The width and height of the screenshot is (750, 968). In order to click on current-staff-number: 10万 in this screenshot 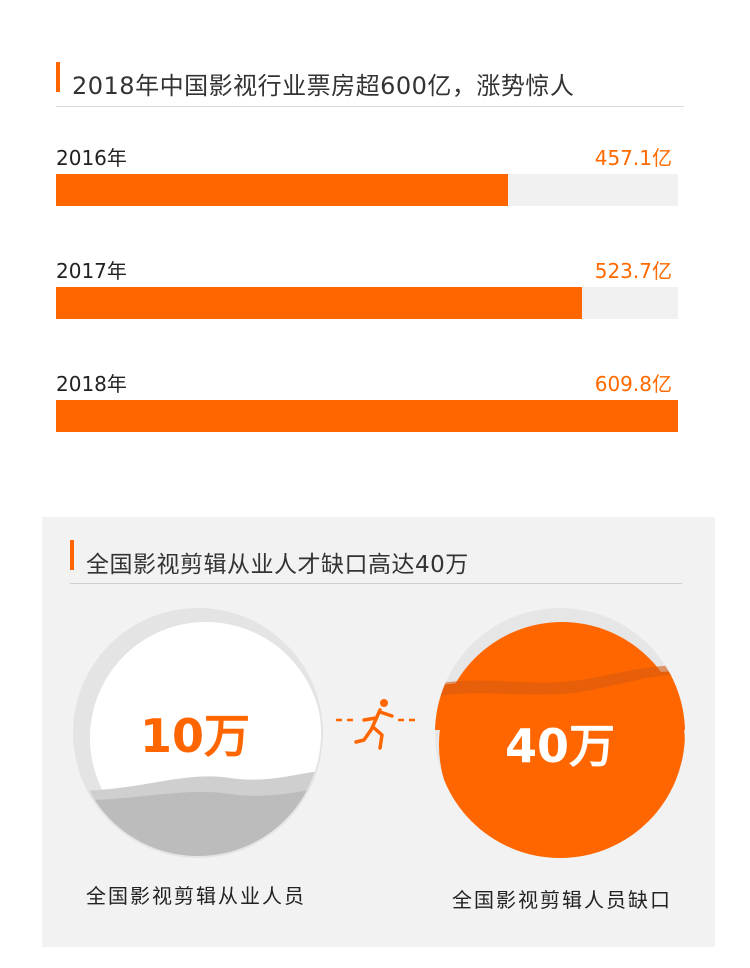, I will do `click(194, 736)`.